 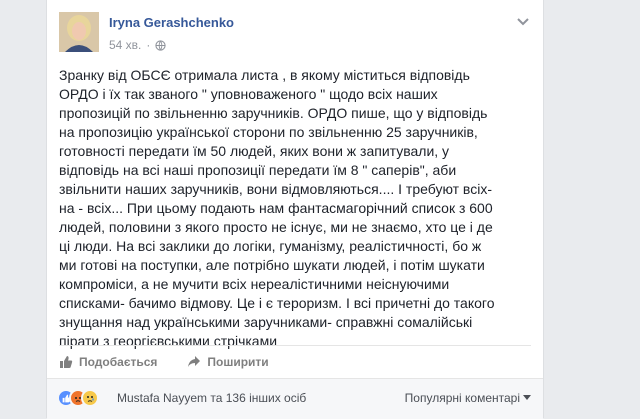 What do you see at coordinates (118, 362) in the screenshot?
I see `like-button-label: Подобається` at bounding box center [118, 362].